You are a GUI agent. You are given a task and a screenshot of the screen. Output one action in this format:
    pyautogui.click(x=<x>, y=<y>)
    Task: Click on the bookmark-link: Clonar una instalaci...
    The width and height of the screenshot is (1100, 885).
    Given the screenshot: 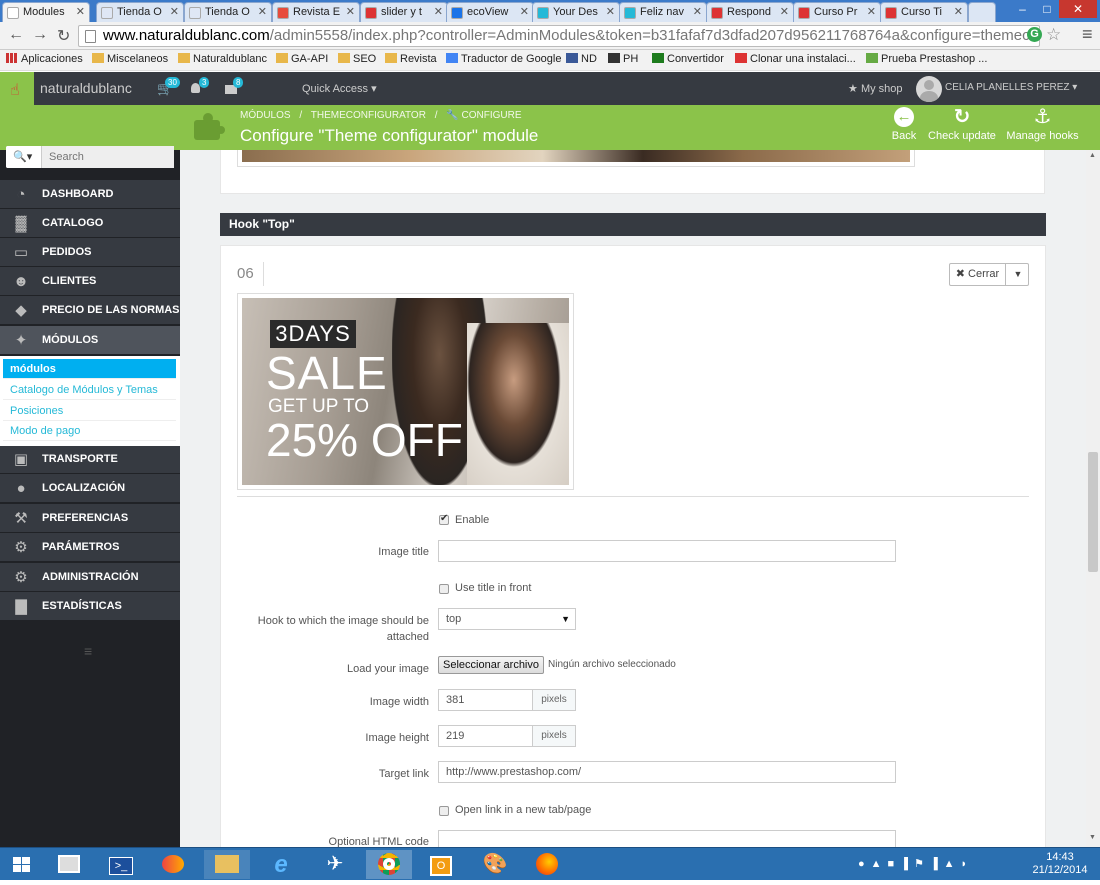 What is the action you would take?
    pyautogui.click(x=795, y=59)
    